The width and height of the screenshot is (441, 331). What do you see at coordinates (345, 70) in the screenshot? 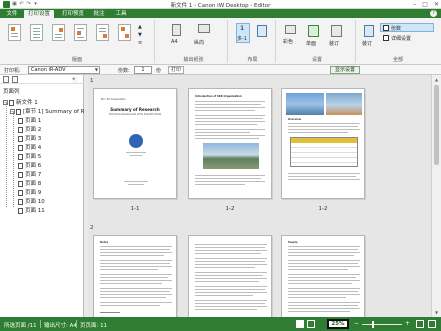
I see `show-settings-button: 显示设置` at bounding box center [345, 70].